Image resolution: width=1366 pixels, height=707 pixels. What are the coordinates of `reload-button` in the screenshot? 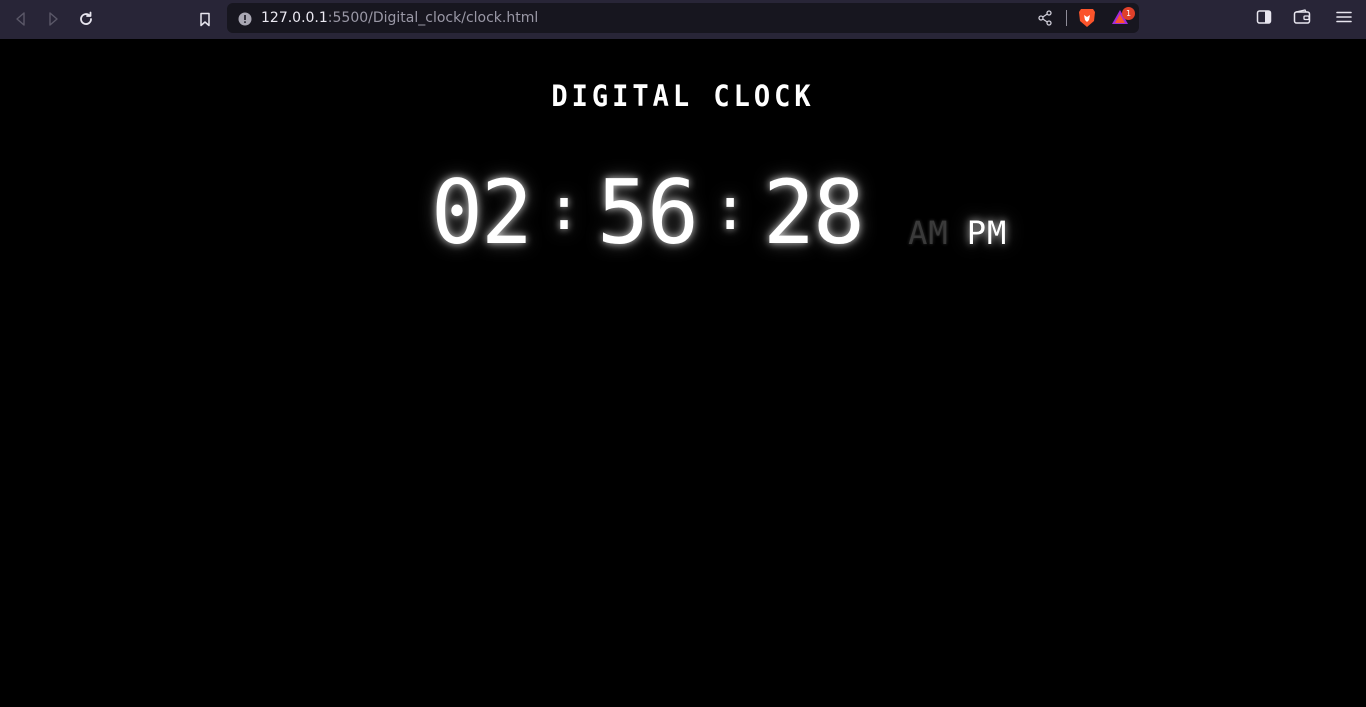 It's located at (86, 19).